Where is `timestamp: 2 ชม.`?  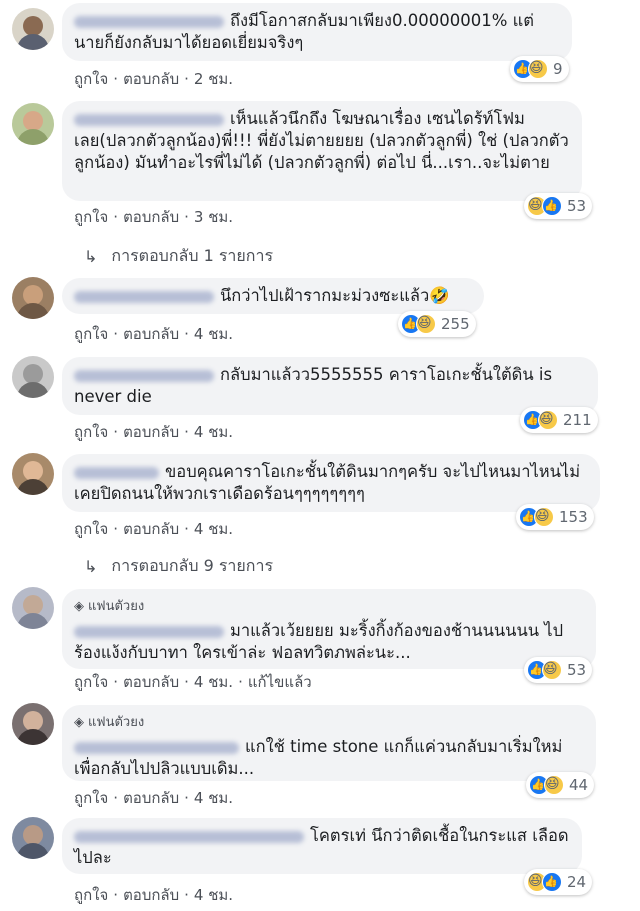
timestamp: 2 ชม. is located at coordinates (213, 79).